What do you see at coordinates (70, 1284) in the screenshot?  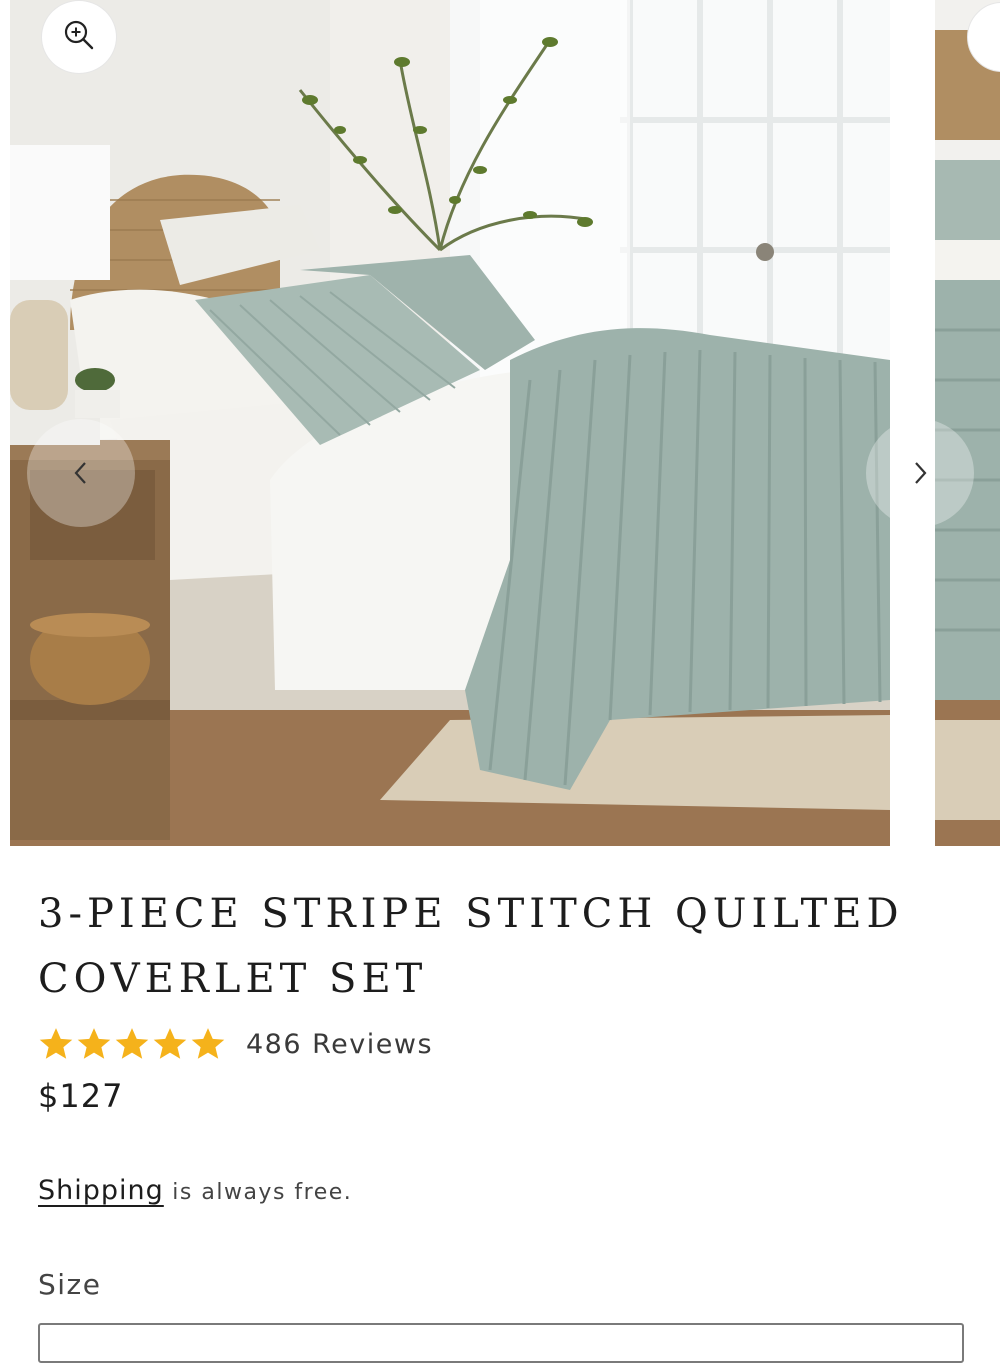 I see `size-label: Size` at bounding box center [70, 1284].